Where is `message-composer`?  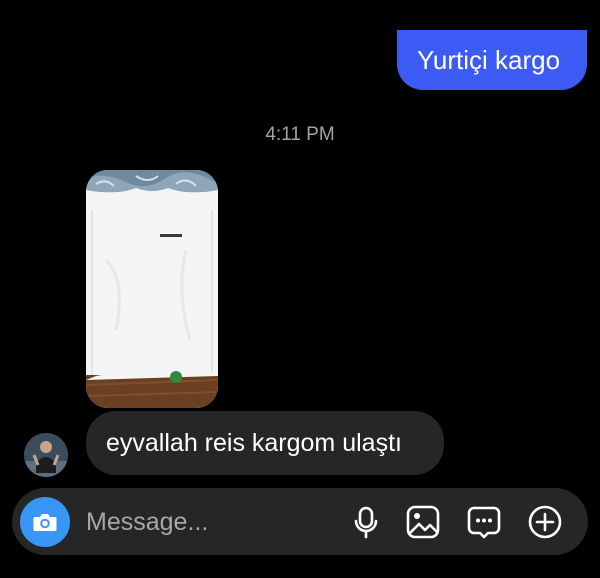 message-composer is located at coordinates (300, 521).